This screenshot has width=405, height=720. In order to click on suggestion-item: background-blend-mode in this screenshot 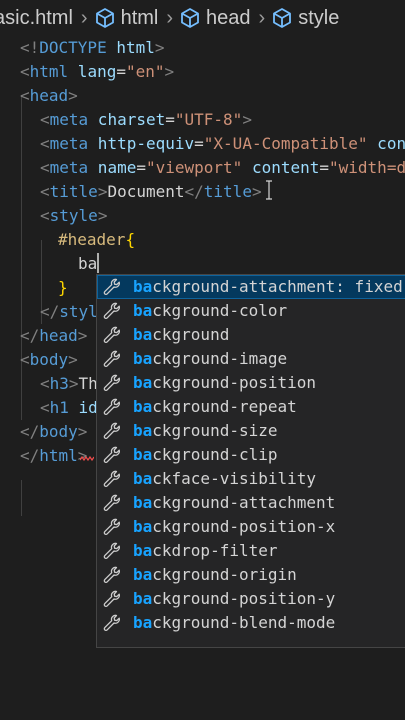, I will do `click(251, 623)`.